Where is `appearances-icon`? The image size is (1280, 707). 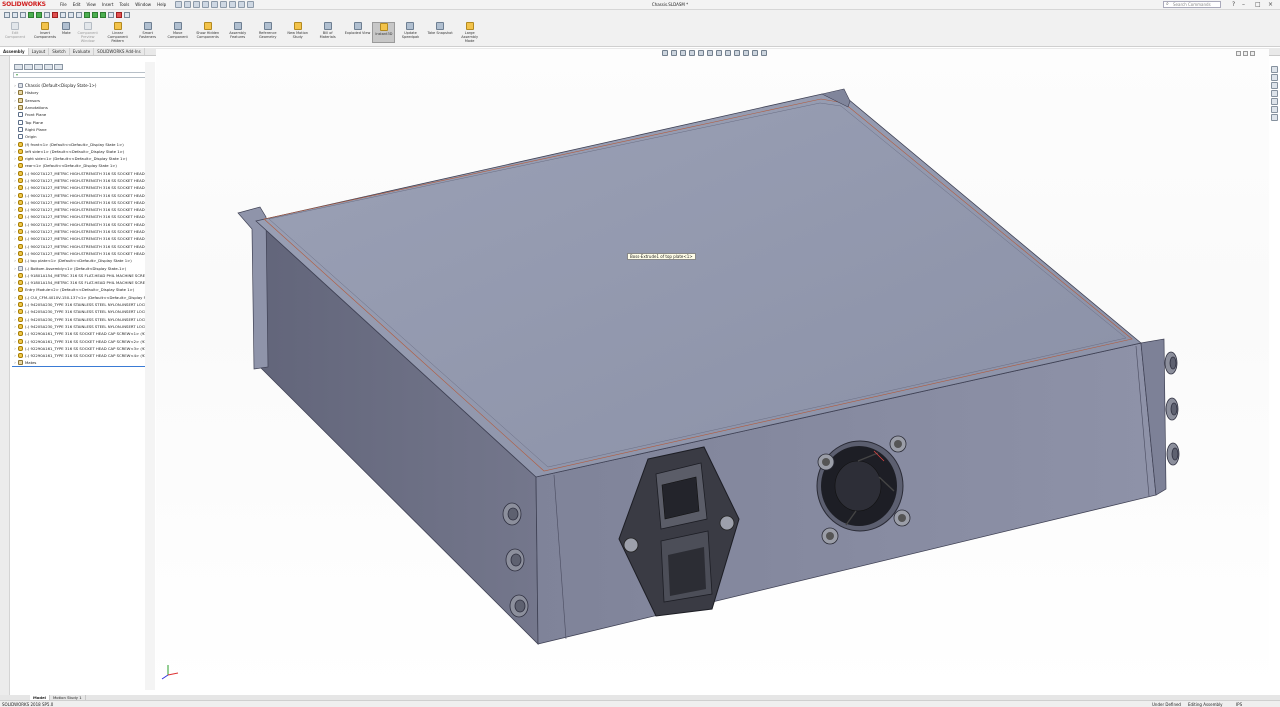
appearances-icon is located at coordinates (1274, 101).